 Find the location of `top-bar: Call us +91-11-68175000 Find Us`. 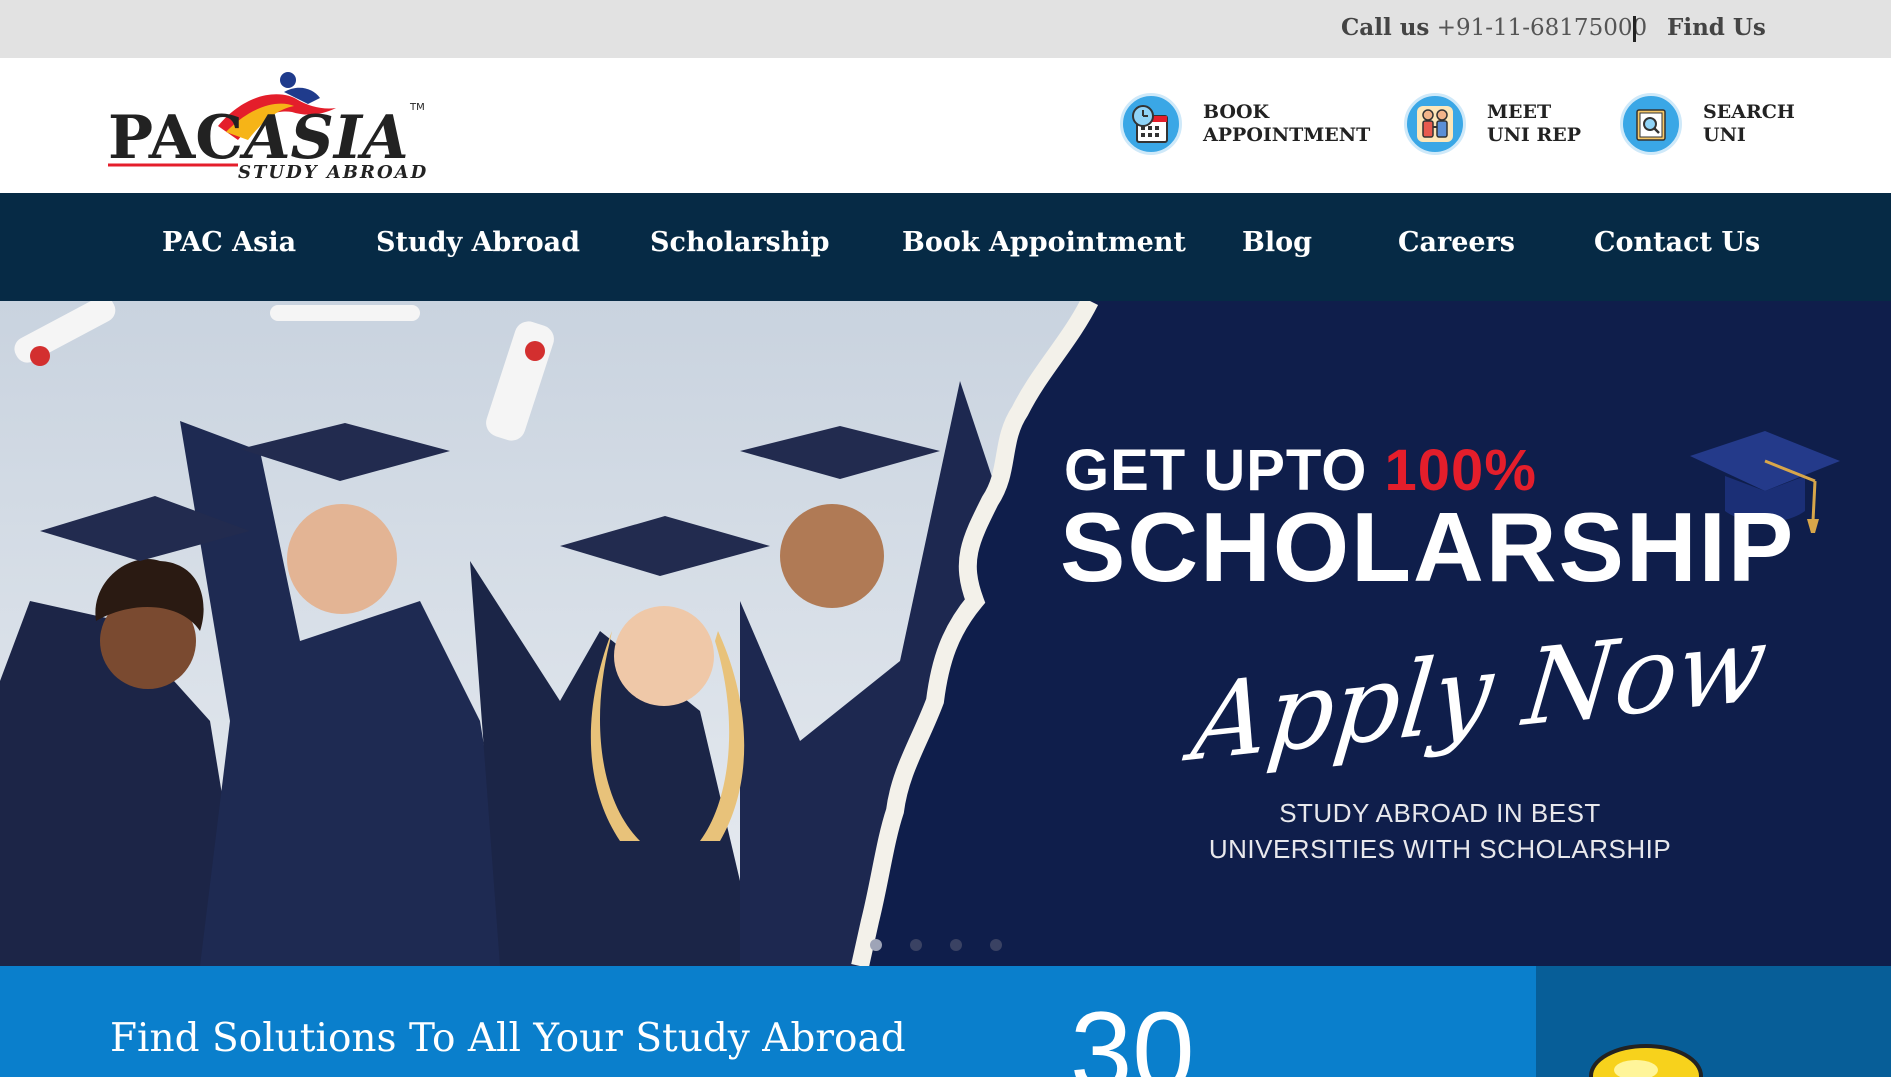

top-bar: Call us +91-11-68175000 Find Us is located at coordinates (945, 29).